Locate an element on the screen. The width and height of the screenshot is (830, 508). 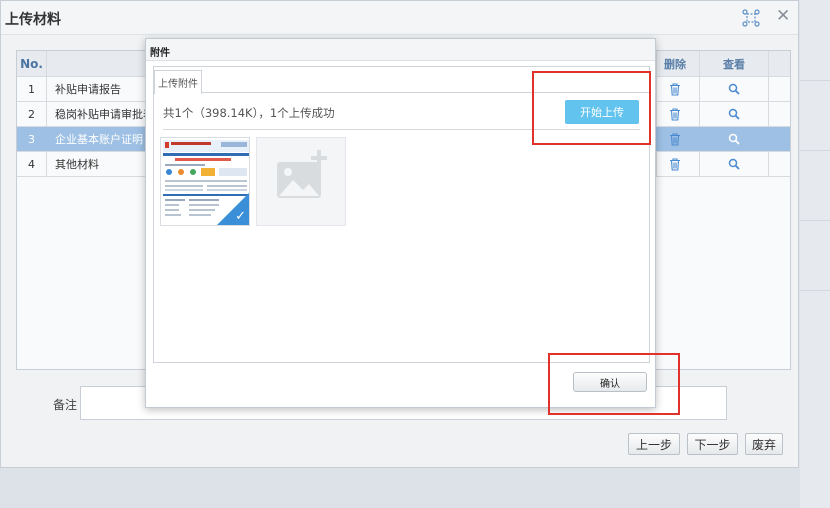
add-image-placeholder is located at coordinates (301, 181).